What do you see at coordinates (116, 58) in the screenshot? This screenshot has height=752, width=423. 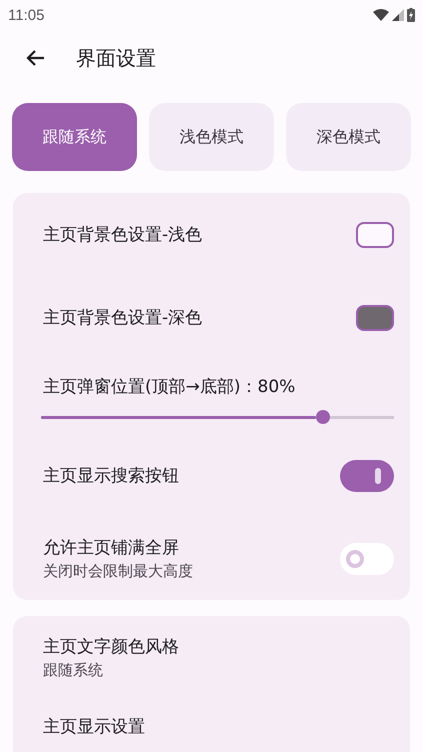 I see `page-title: 界面设置` at bounding box center [116, 58].